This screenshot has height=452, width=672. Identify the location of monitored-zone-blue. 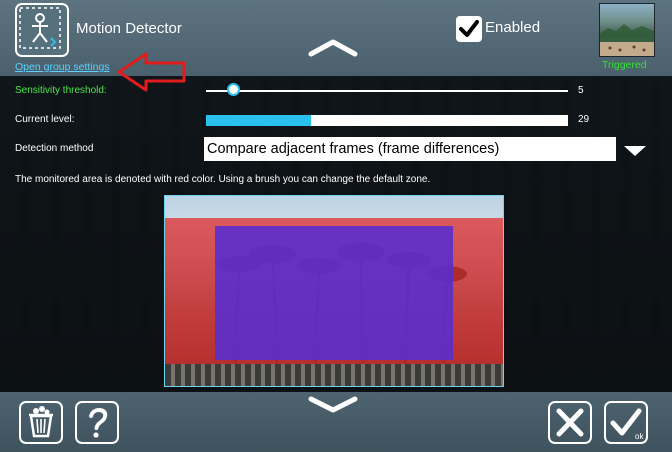
(334, 293).